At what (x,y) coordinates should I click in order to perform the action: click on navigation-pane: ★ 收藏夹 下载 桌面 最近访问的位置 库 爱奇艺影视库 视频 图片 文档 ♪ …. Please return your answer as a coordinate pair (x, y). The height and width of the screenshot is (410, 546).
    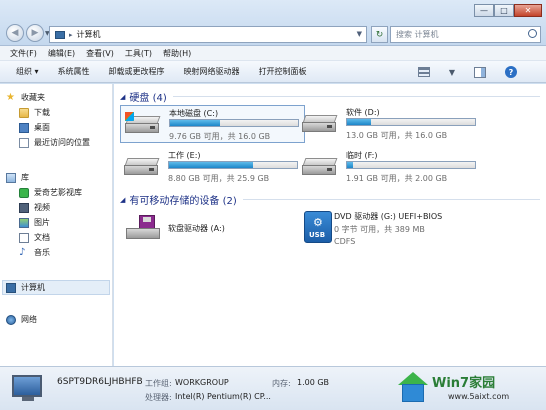
    Looking at the image, I should click on (56, 225).